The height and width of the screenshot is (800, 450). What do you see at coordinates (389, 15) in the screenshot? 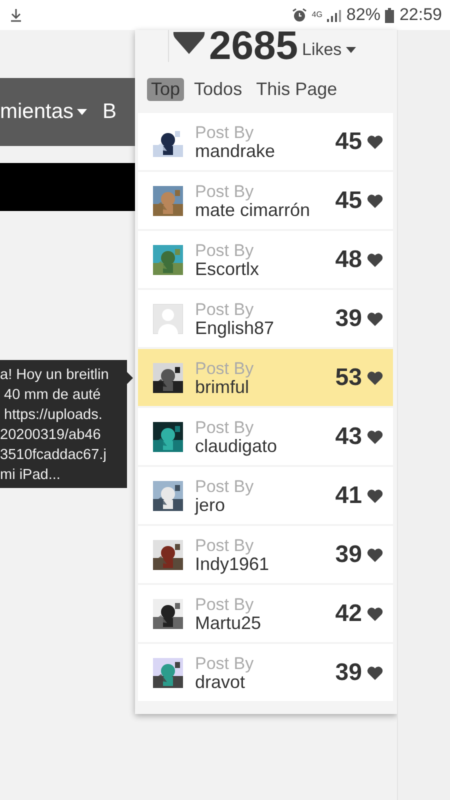
I see `battery-icon` at bounding box center [389, 15].